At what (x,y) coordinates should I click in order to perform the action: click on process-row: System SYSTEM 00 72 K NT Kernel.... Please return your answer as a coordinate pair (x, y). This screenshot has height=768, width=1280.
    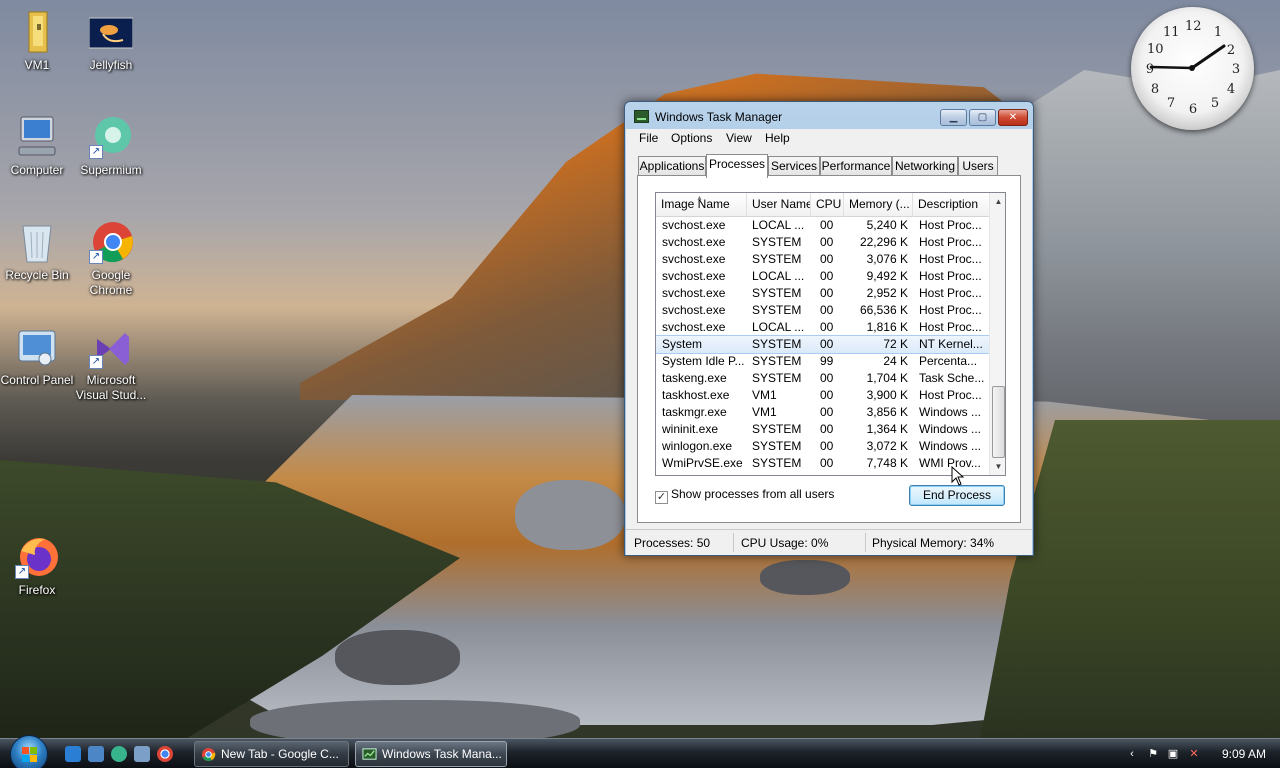
    Looking at the image, I should click on (823, 344).